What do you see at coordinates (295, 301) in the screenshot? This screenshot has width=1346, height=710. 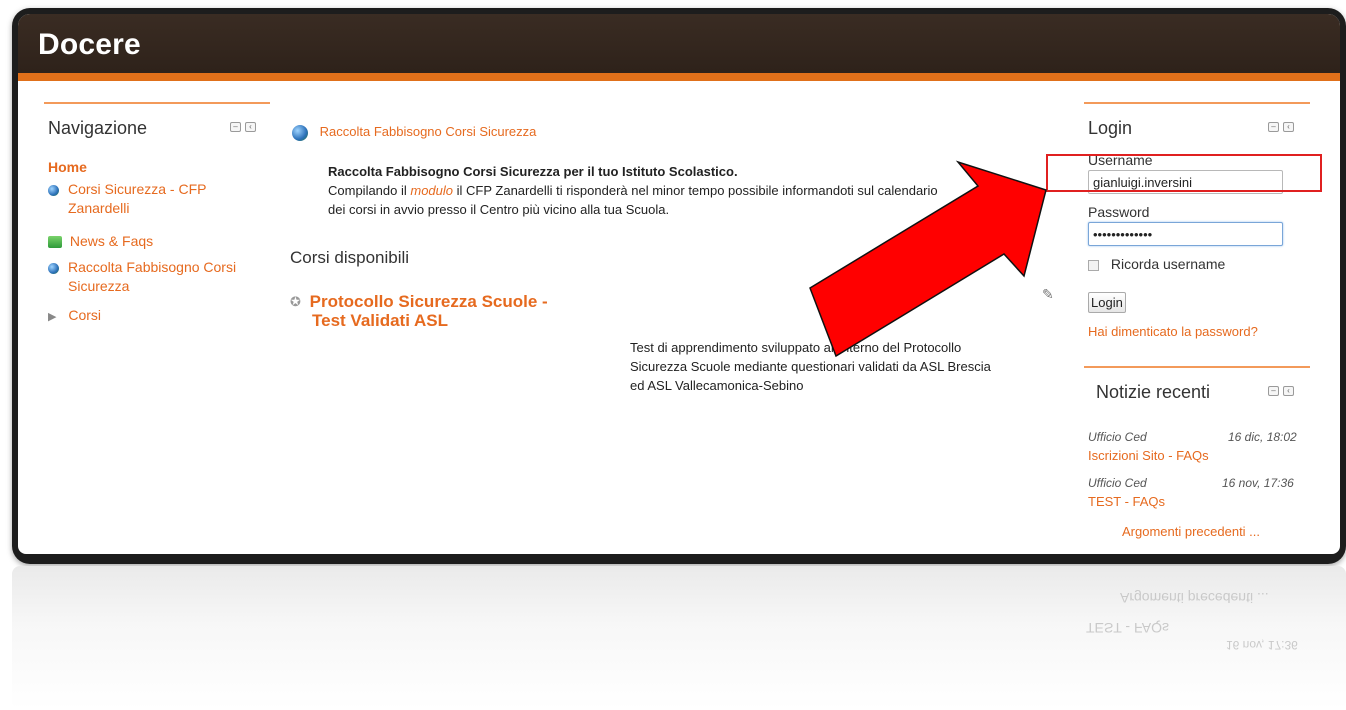 I see `course-icon: ✪` at bounding box center [295, 301].